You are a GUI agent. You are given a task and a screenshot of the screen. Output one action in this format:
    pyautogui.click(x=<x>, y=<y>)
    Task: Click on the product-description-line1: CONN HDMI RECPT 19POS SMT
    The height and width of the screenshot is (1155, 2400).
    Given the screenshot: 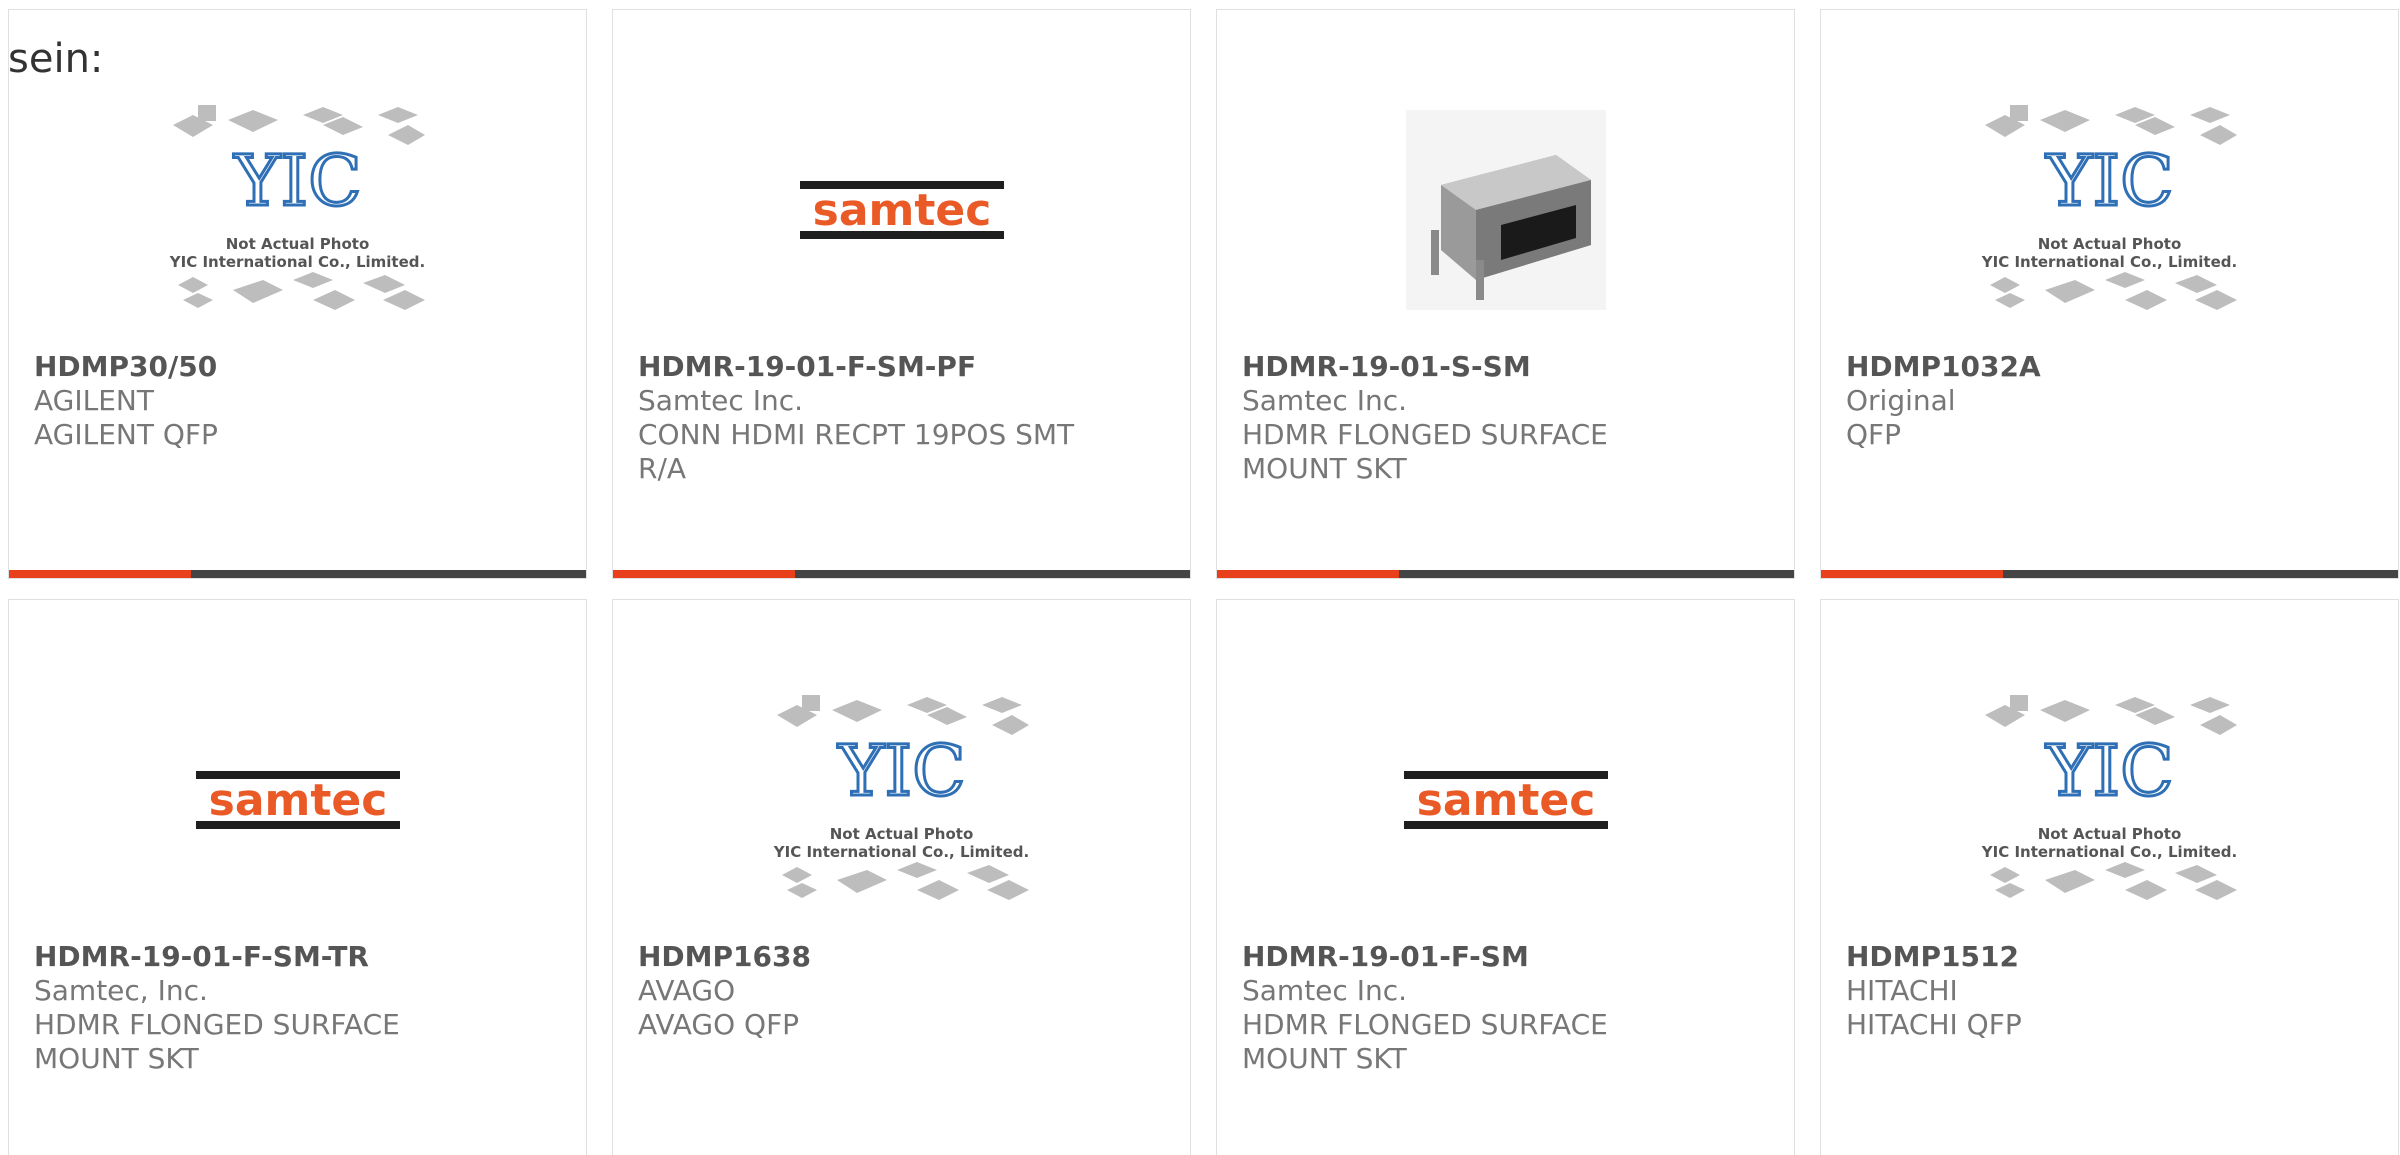 What is the action you would take?
    pyautogui.click(x=856, y=434)
    